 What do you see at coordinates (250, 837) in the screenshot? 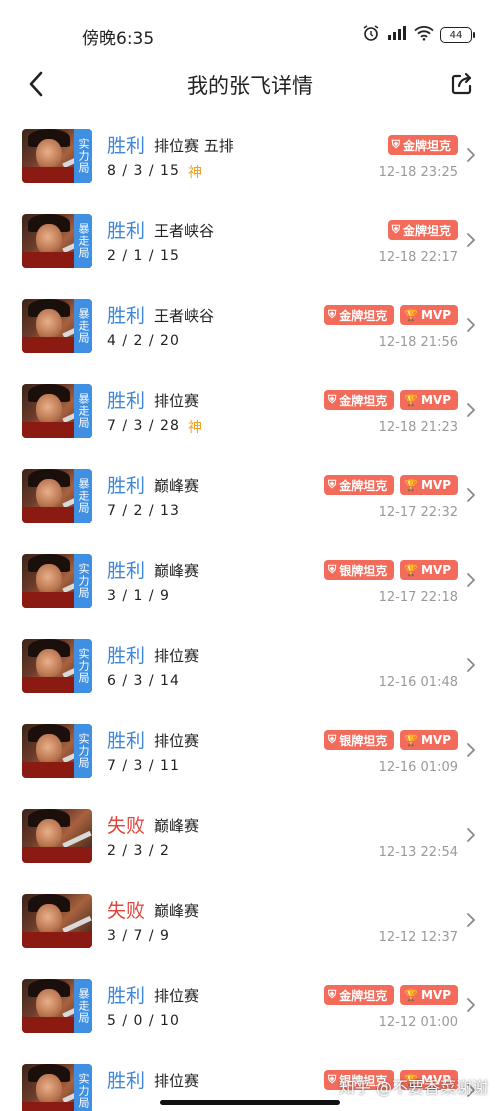
I see `match-row: 失败 巅峰赛 2 / 3 / 2 12-13 22:54` at bounding box center [250, 837].